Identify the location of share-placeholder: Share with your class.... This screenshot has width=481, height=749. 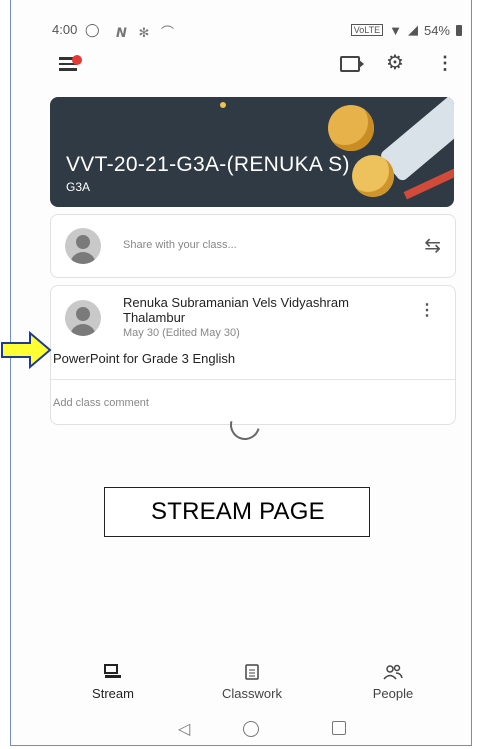
(180, 245).